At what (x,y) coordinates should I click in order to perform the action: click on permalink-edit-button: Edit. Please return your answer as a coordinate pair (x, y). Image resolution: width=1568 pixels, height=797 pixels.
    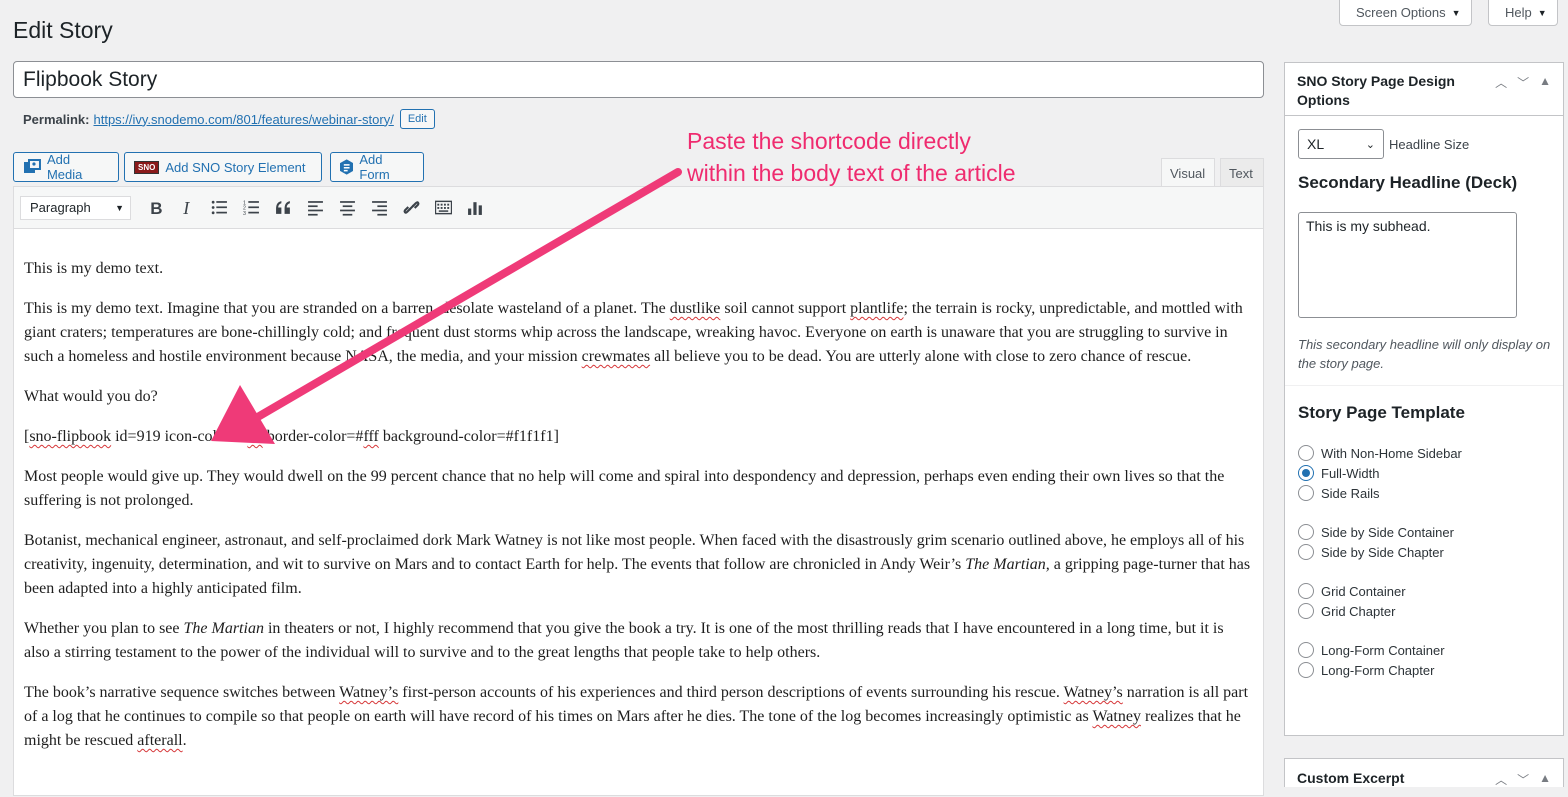
    Looking at the image, I should click on (417, 119).